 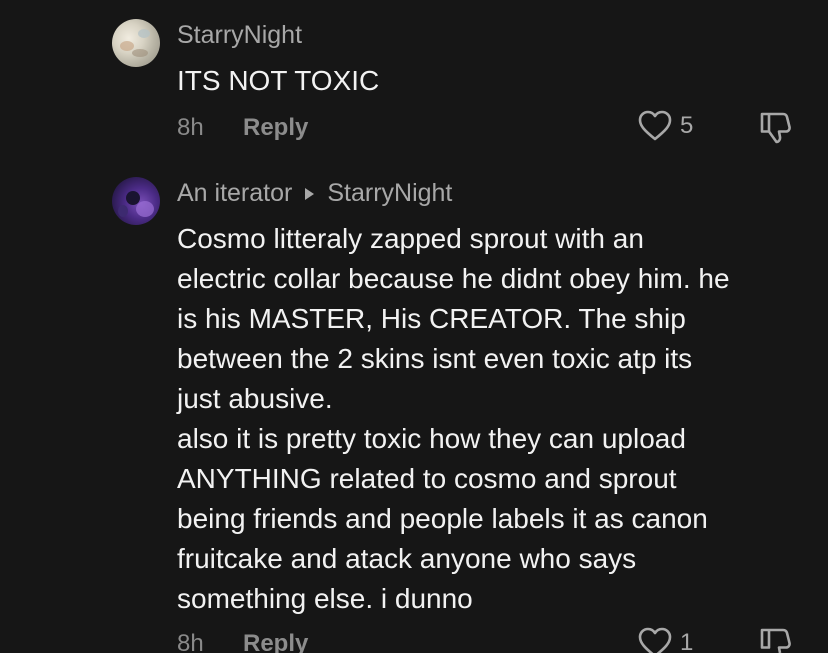 I want to click on comment-author: An iterator StarryNight, so click(x=314, y=193).